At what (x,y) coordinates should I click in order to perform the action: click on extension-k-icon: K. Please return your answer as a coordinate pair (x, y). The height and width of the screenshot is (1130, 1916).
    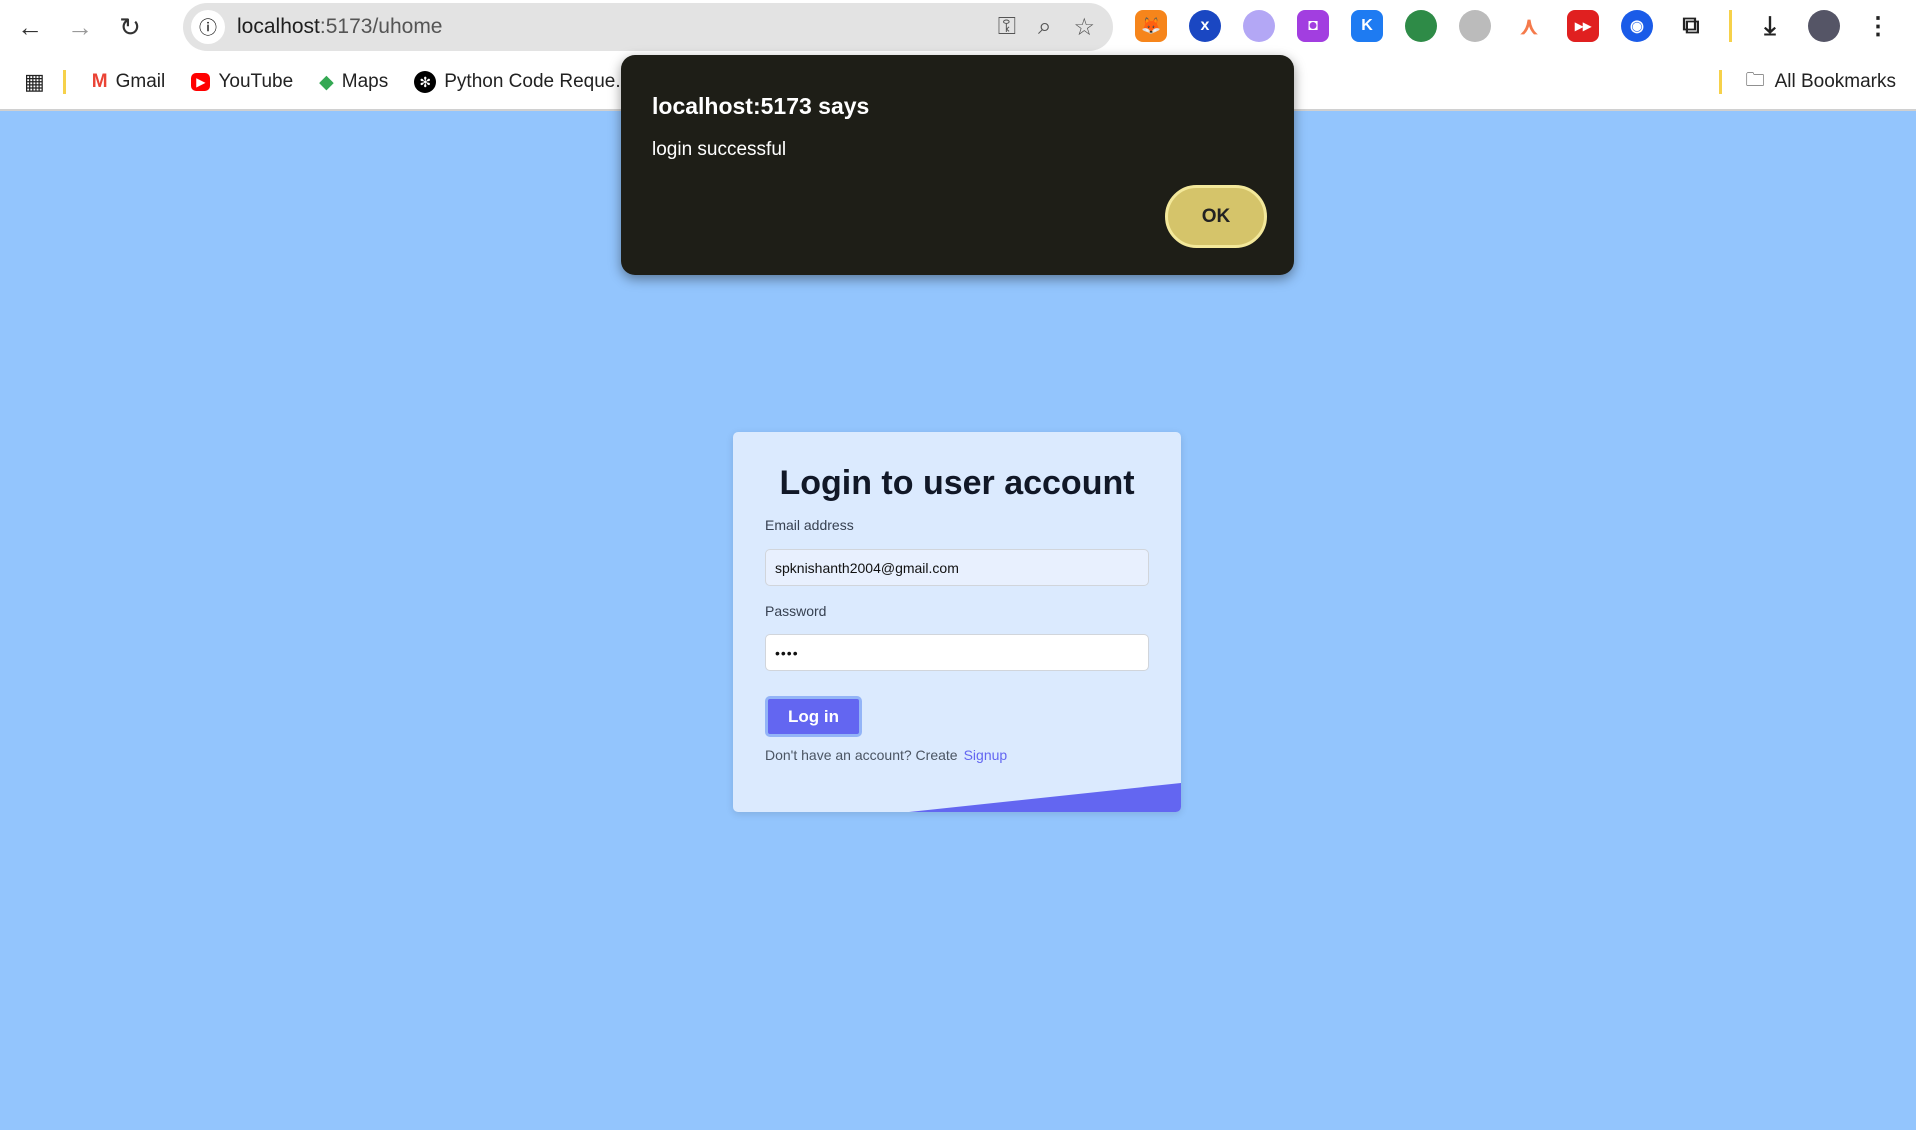
    Looking at the image, I should click on (1367, 26).